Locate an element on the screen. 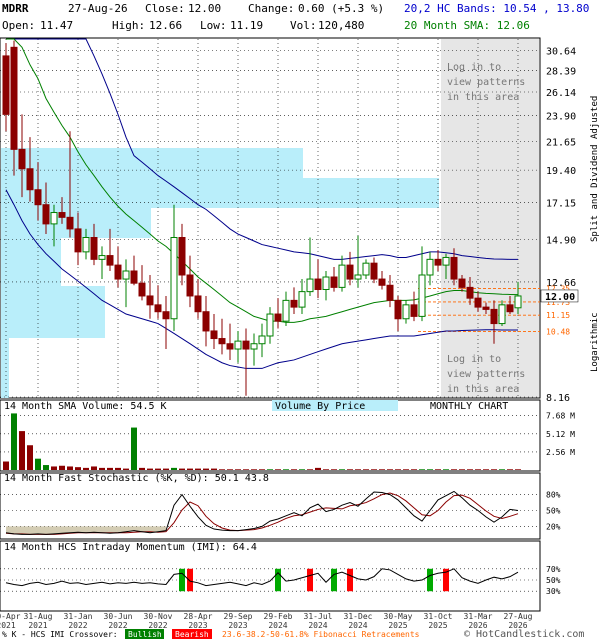 The height and width of the screenshot is (640, 600). volume-label: Vol: is located at coordinates (303, 25).